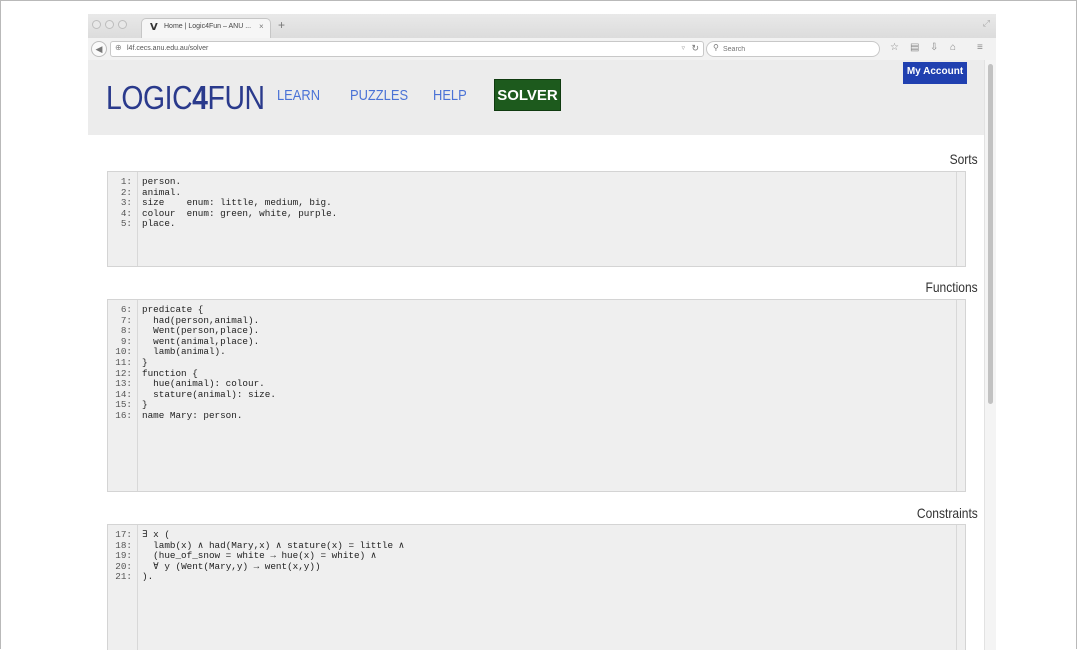 Image resolution: width=1079 pixels, height=650 pixels. What do you see at coordinates (159, 224) in the screenshot?
I see `code-text: place.` at bounding box center [159, 224].